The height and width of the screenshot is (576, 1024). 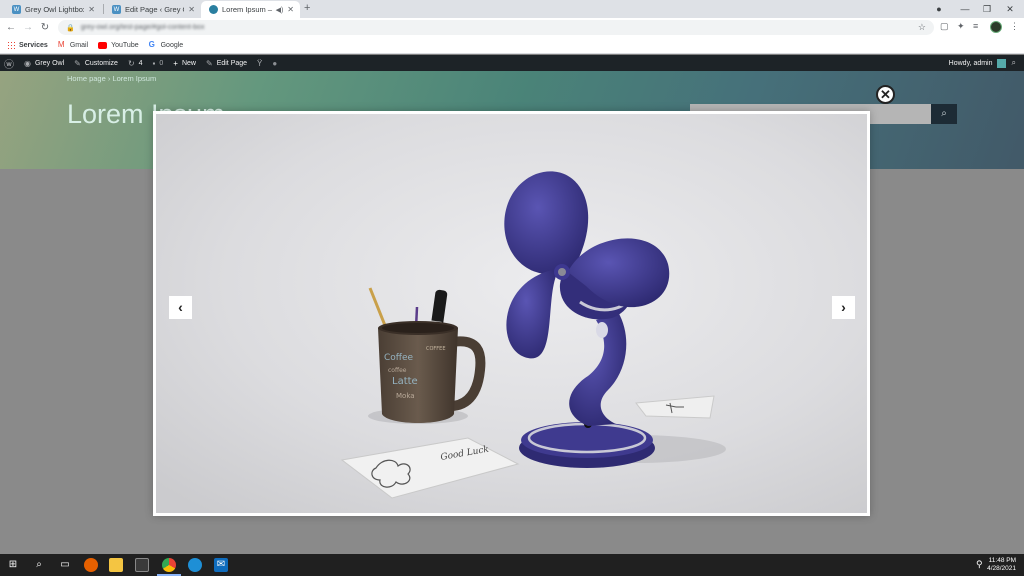 I want to click on svg-text: Latte, so click(x=405, y=381).